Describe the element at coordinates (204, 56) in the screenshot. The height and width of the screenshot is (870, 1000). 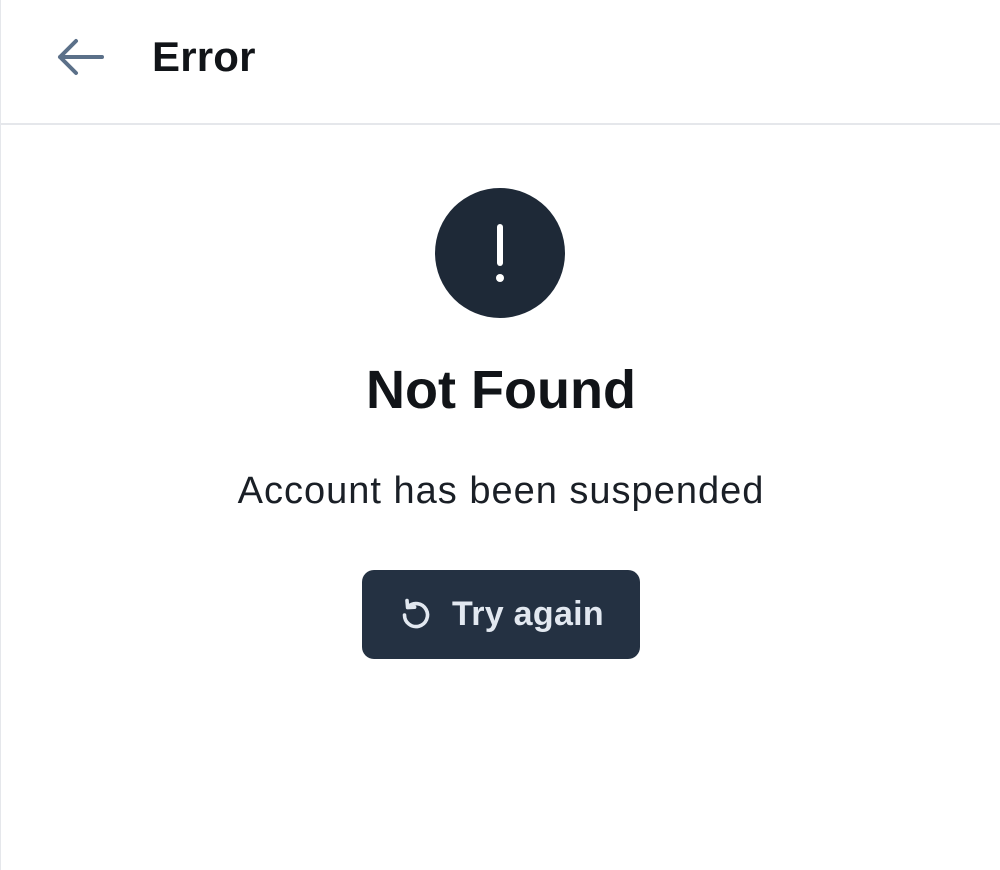
I see `page-title: Error` at that location.